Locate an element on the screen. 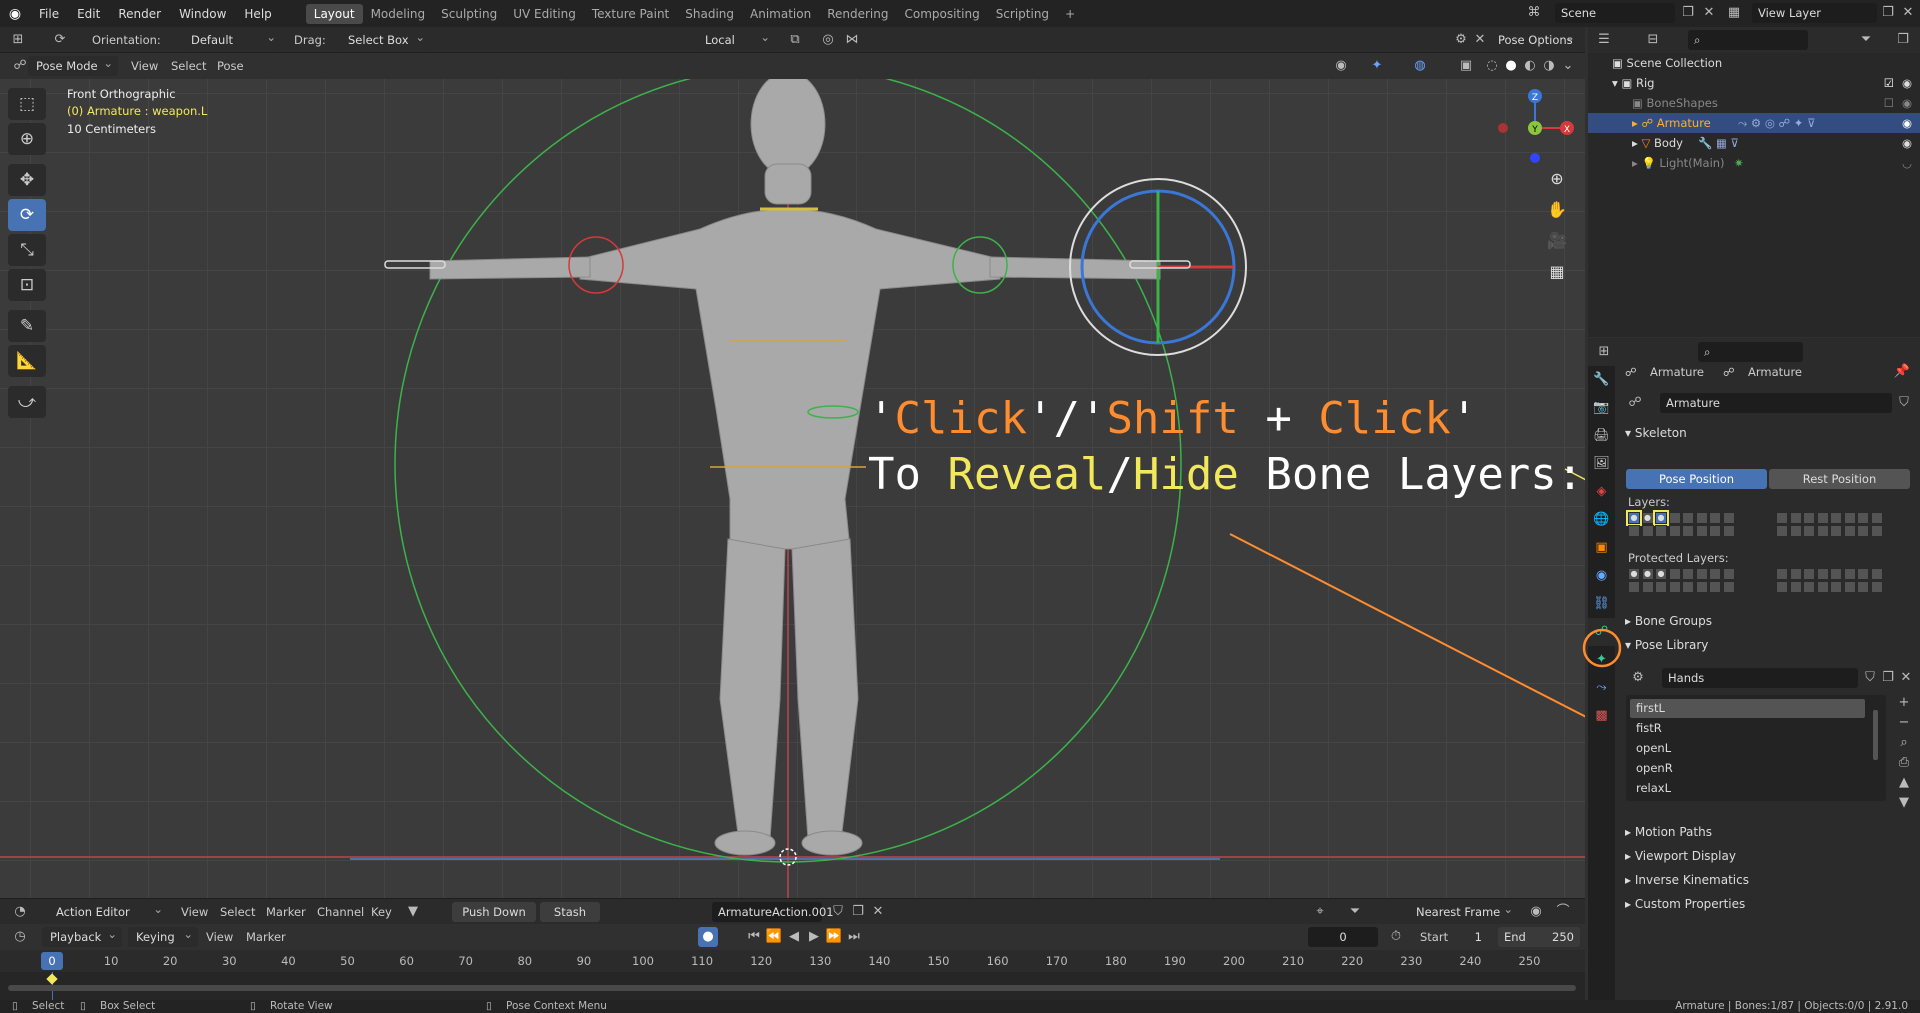  tree-rig: ▾ ▣ Rig ☑ ◉ is located at coordinates (1754, 83).